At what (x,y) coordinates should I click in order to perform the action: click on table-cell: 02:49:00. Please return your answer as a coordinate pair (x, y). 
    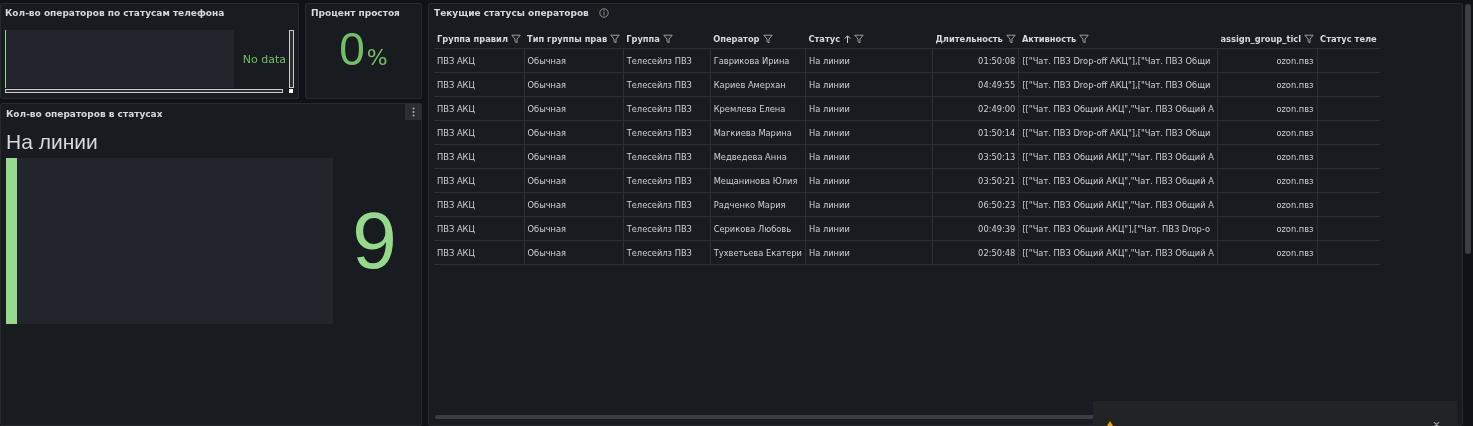
    Looking at the image, I should click on (975, 108).